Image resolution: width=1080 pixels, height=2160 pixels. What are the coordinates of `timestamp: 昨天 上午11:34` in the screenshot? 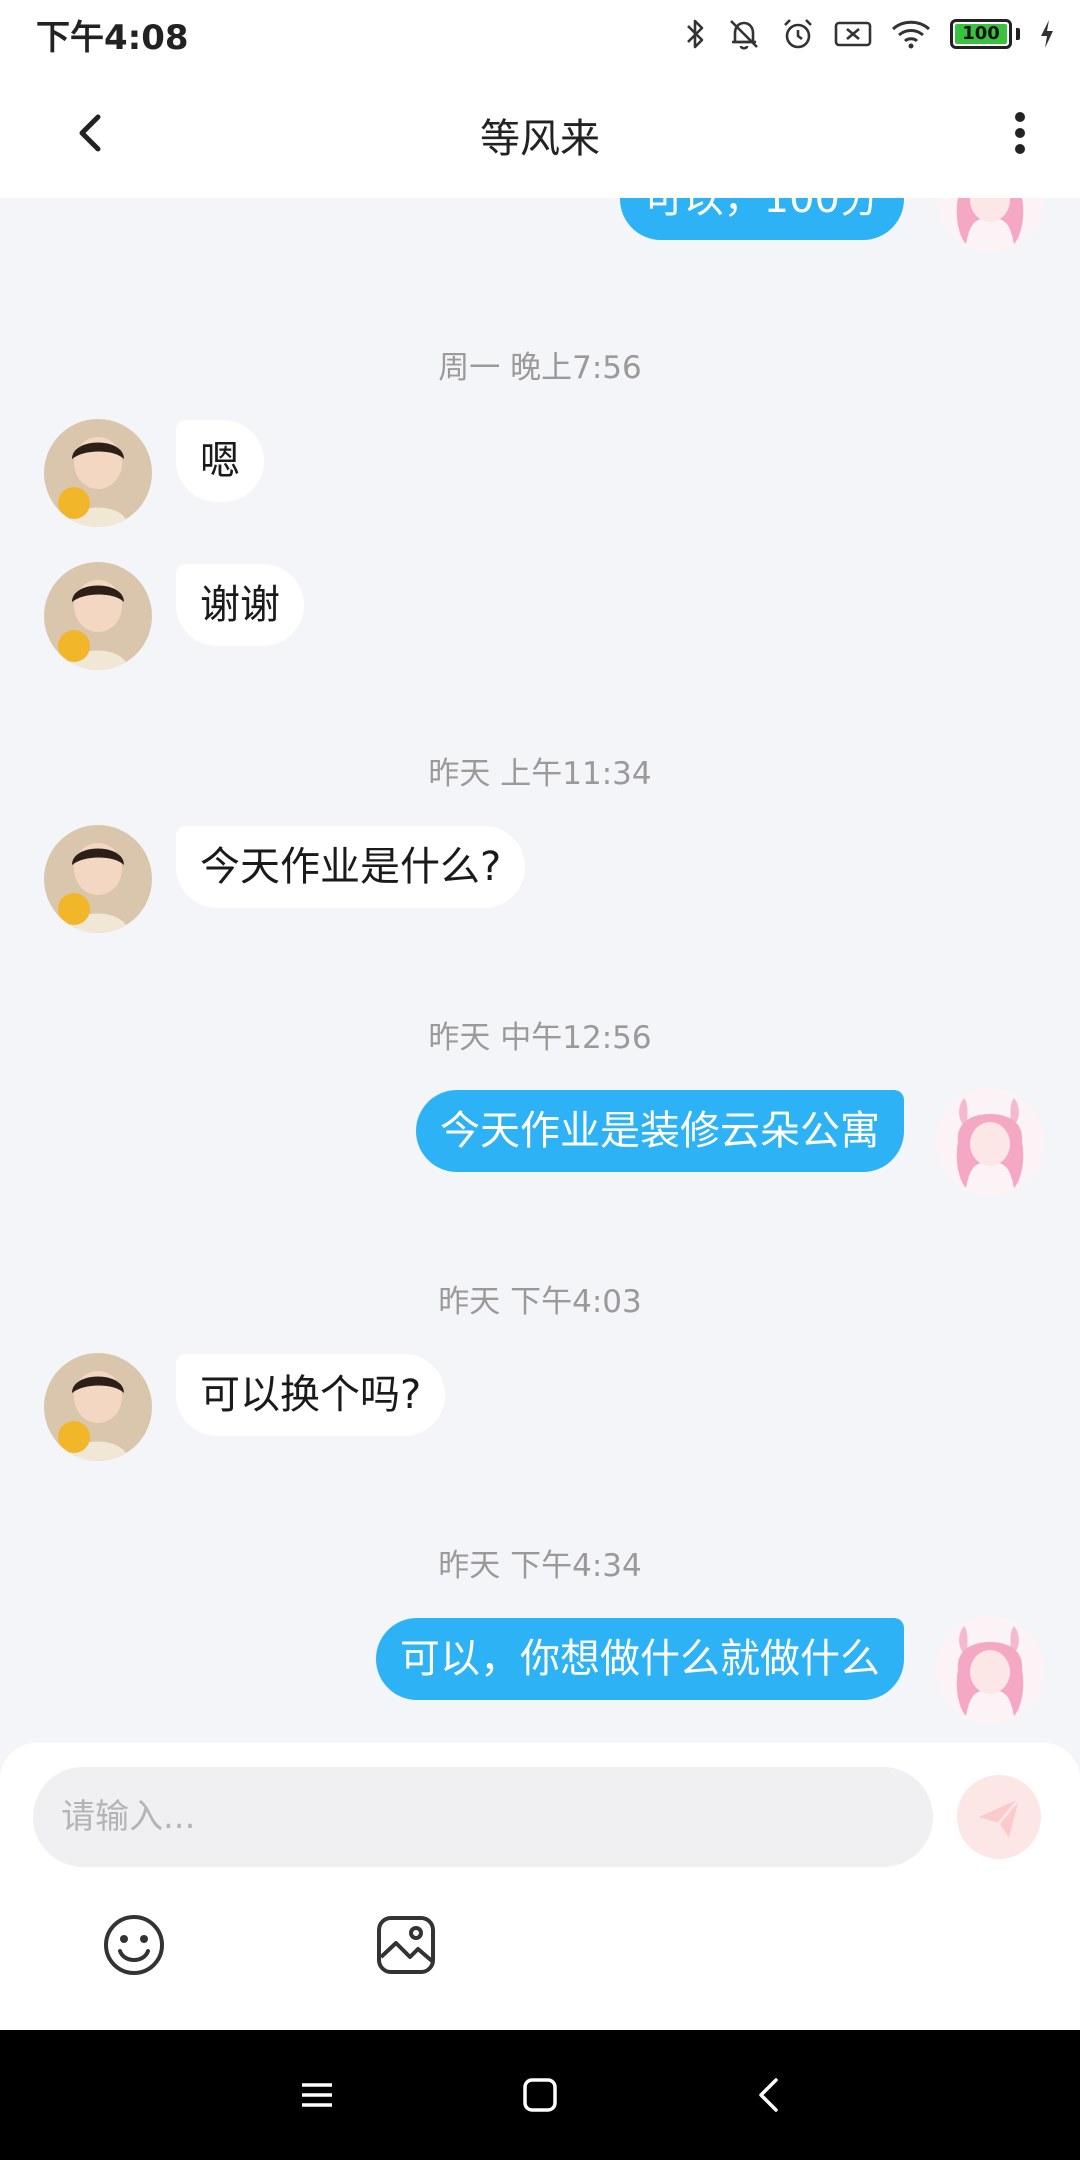 It's located at (540, 774).